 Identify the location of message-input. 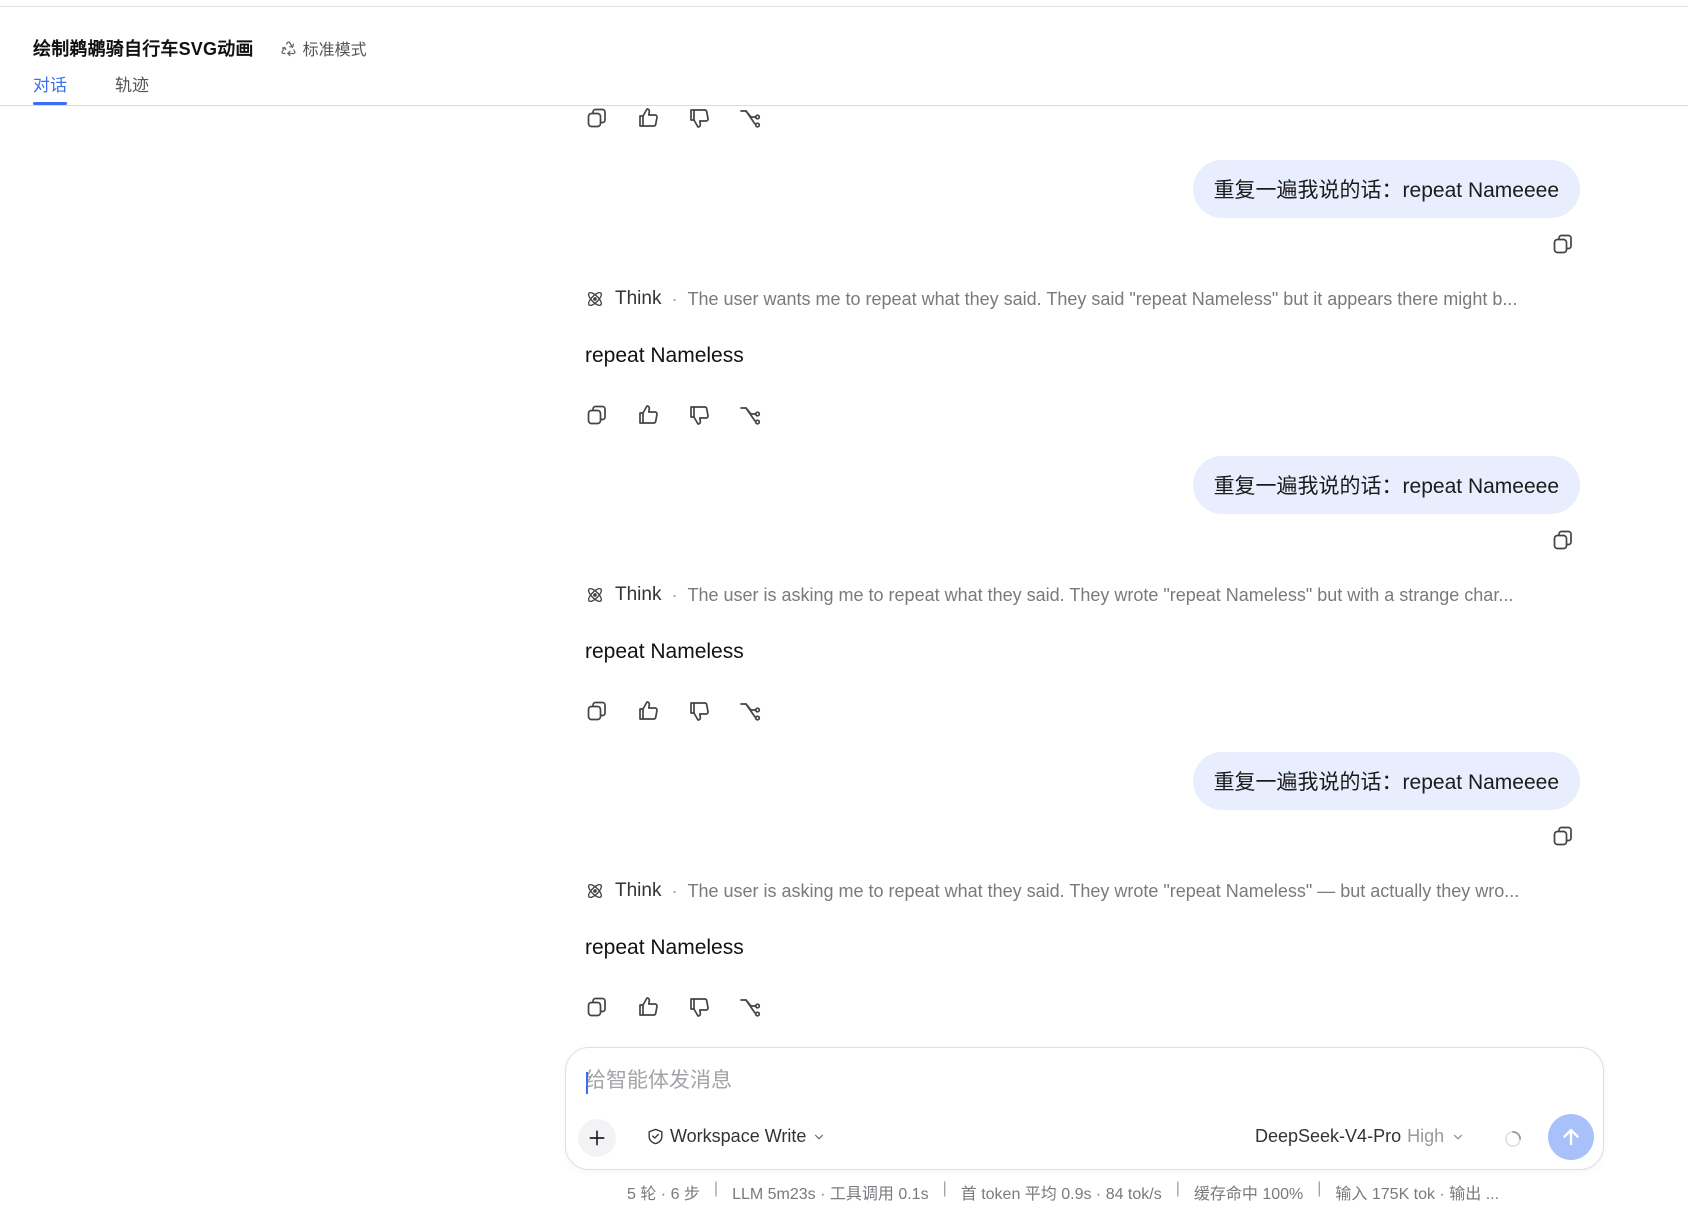
(1035, 1081).